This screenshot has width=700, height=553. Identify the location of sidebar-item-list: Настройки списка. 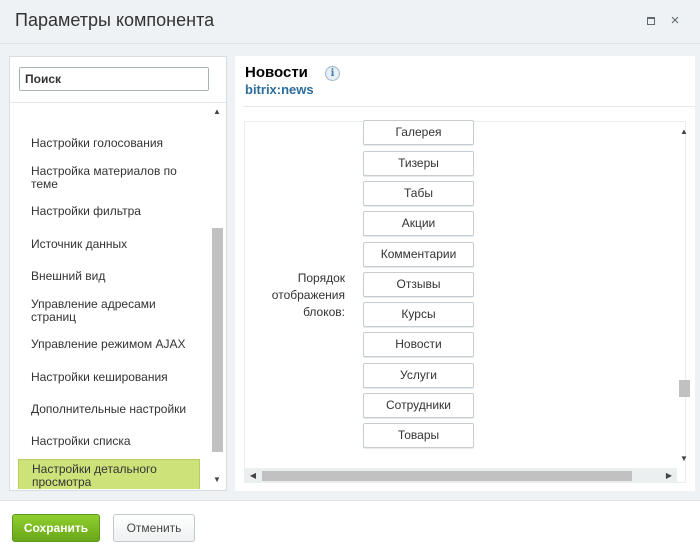
(109, 441).